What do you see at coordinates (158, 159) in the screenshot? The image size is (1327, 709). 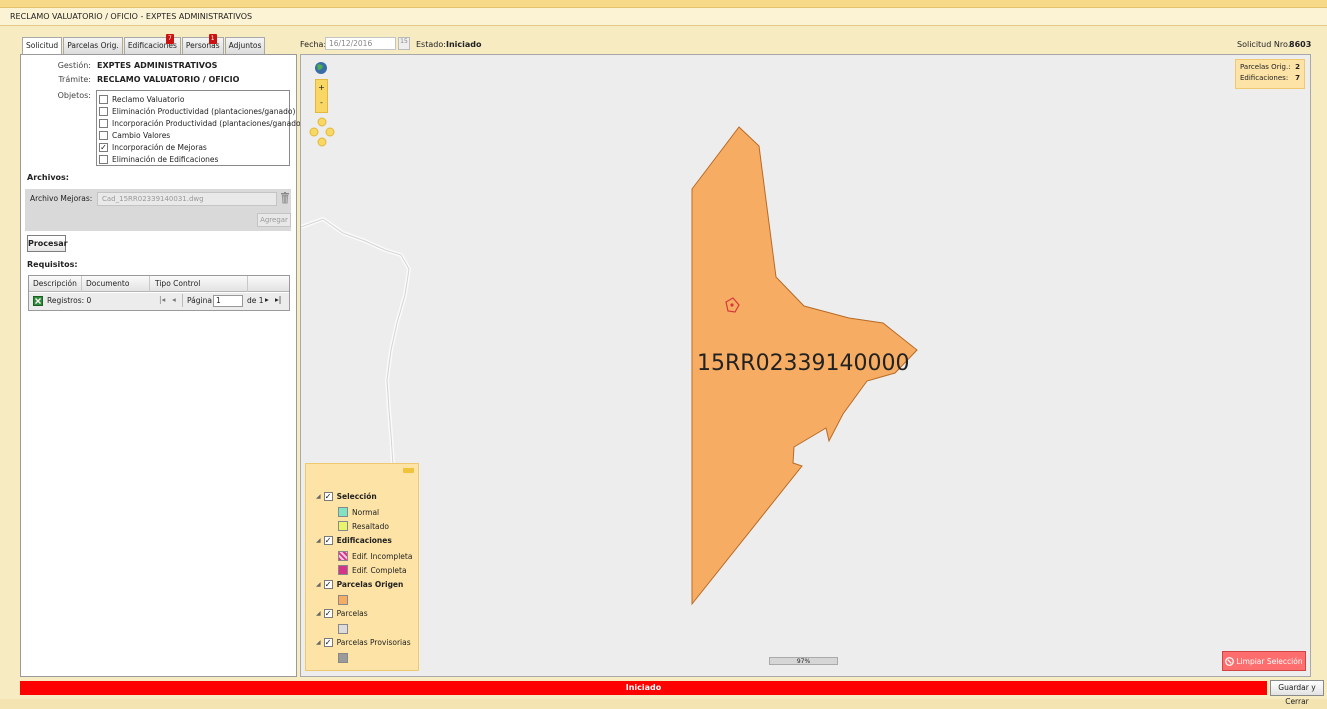 I see `objeto-eliminacion-edificaciones: Eliminación de Edificaciones` at bounding box center [158, 159].